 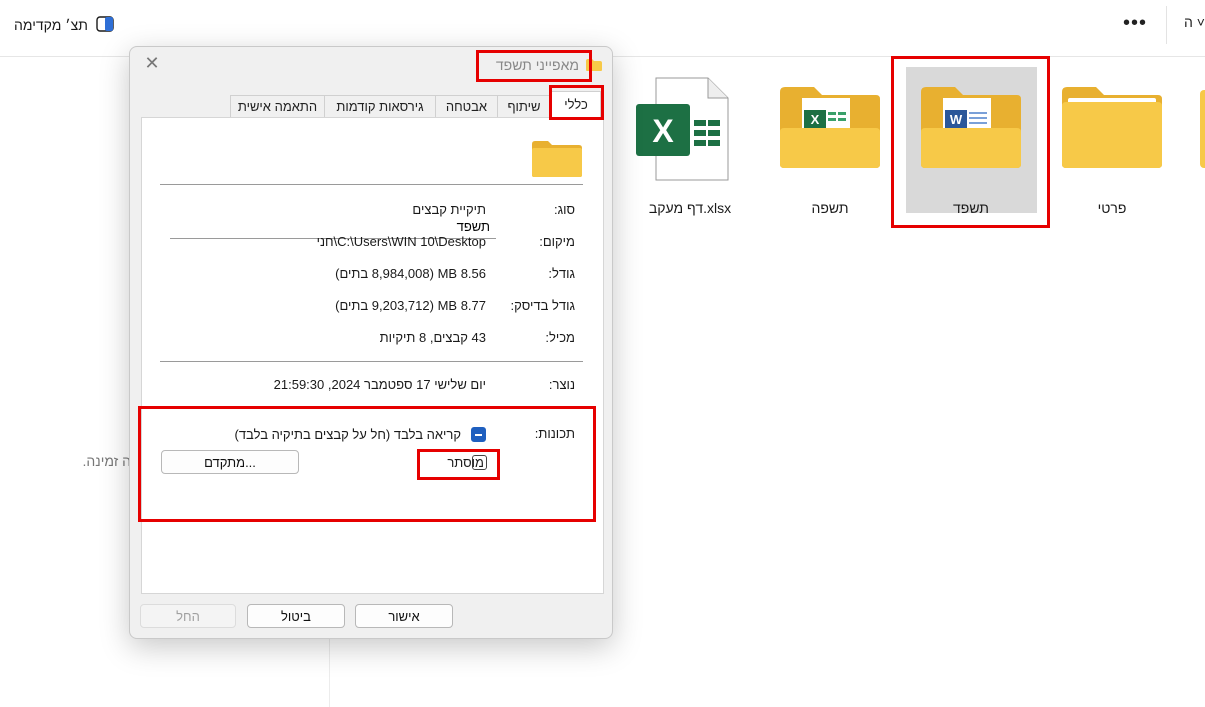 I want to click on size-label: גודל:, so click(x=561, y=273).